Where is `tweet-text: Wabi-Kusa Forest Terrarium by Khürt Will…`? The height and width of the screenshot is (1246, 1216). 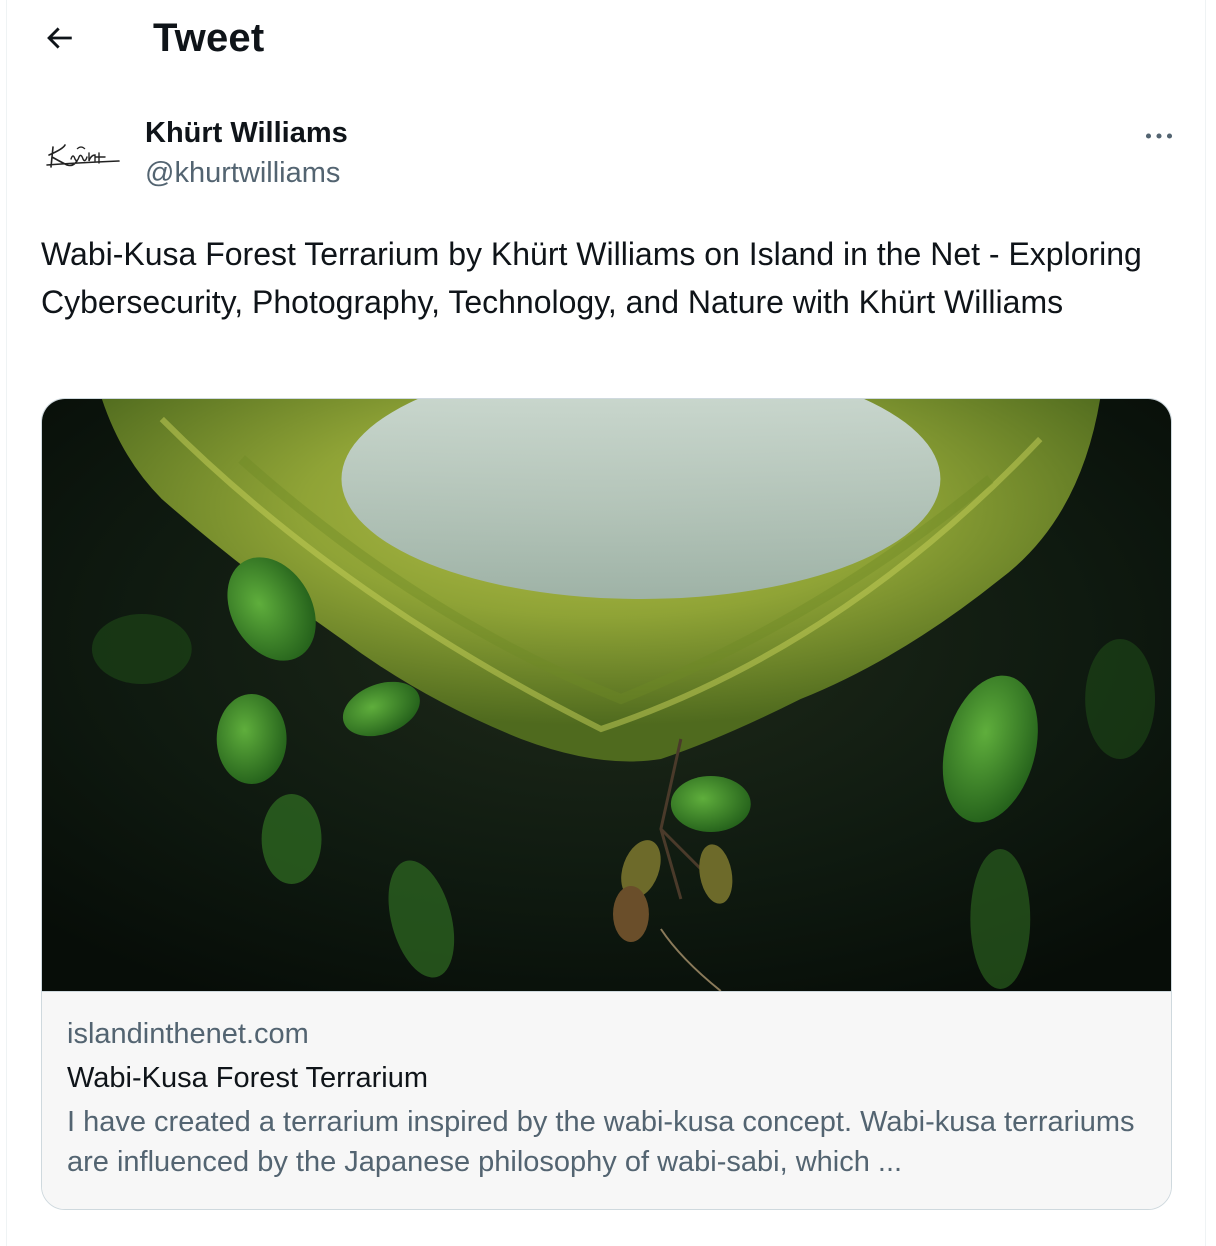 tweet-text: Wabi-Kusa Forest Terrarium by Khürt Will… is located at coordinates (591, 278).